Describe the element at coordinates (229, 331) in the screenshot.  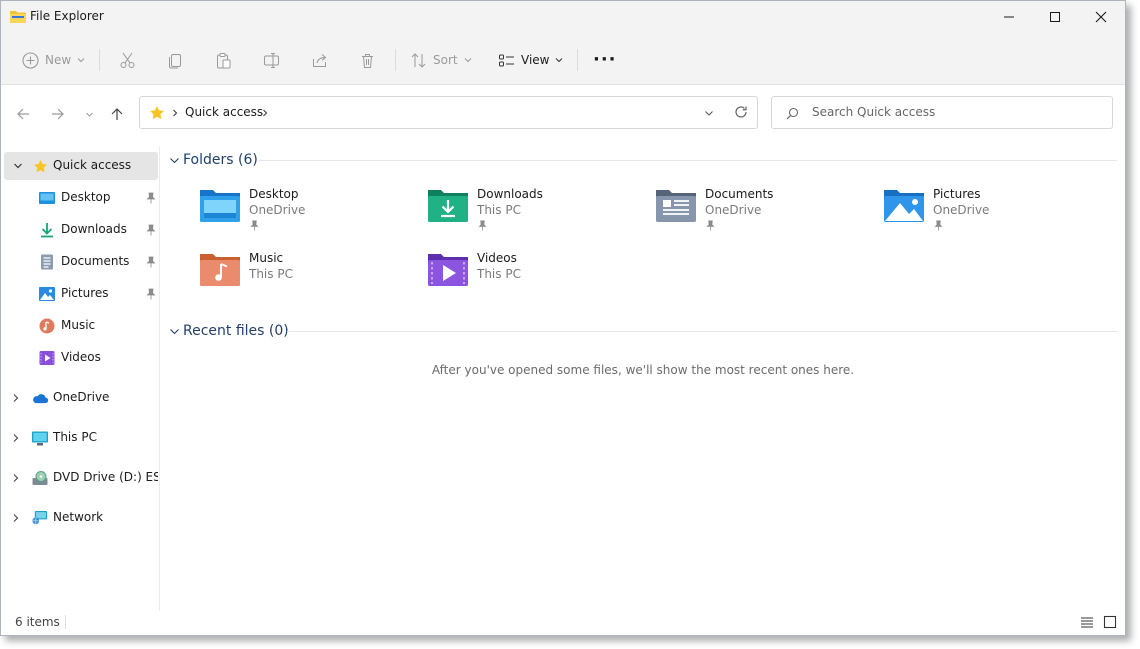
I see `recent-files-section-header: Recent files (0)` at that location.